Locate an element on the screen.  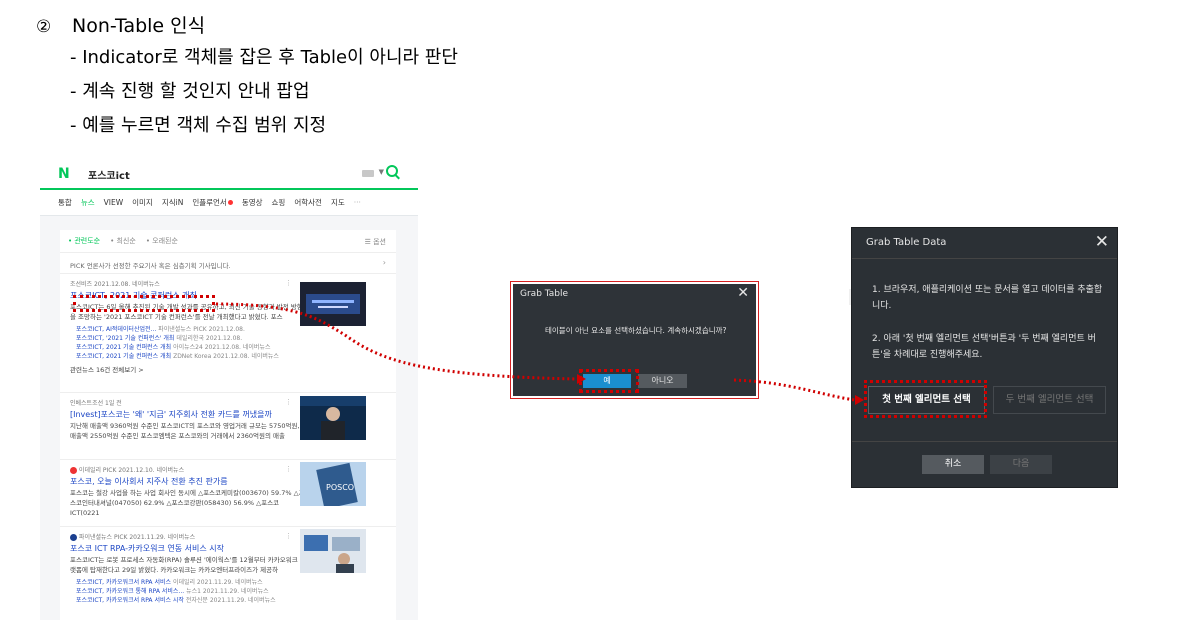
dialog-message: 테이블이 아닌 요소를 선택하셨습니다. 계속하시겠습니까? is located at coordinates (636, 330).